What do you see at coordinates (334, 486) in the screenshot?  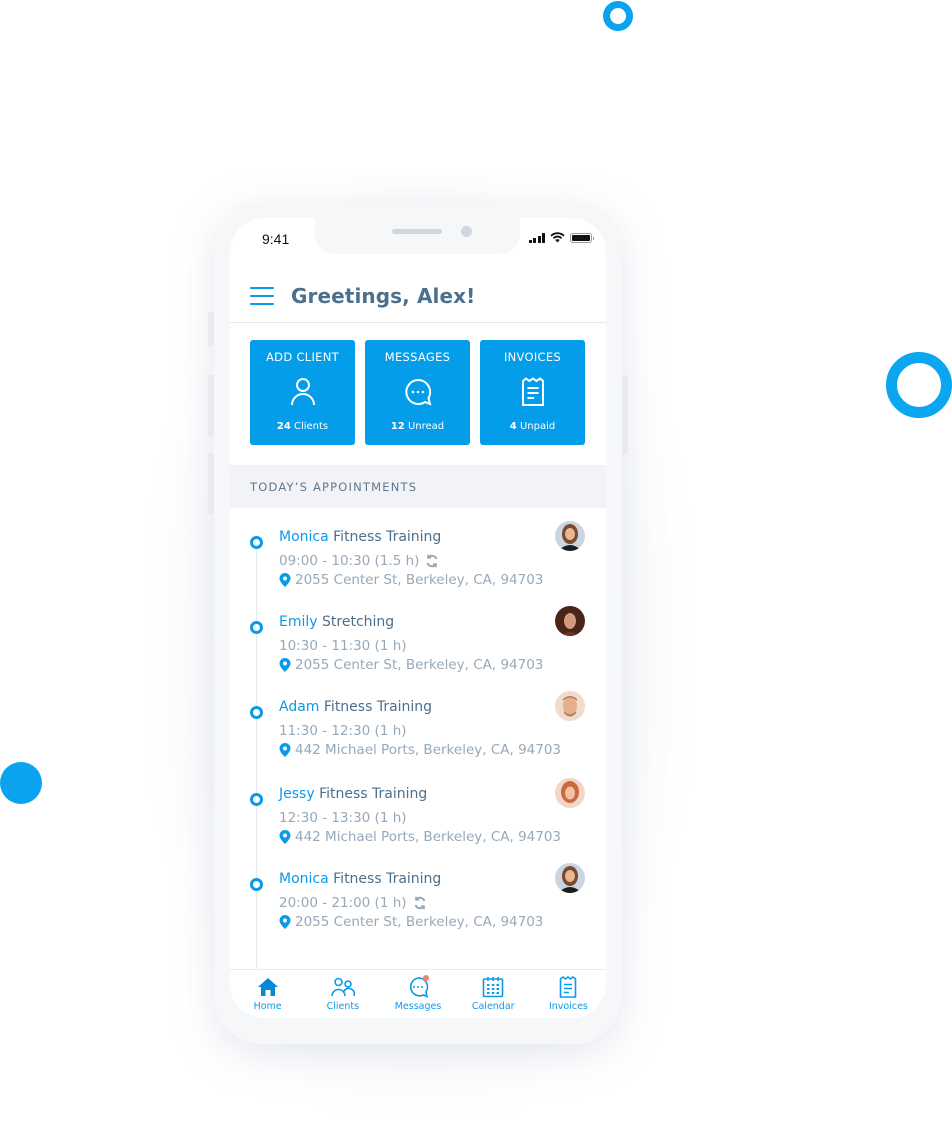 I see `section-title: TODAY’S APPOINTMENTS` at bounding box center [334, 486].